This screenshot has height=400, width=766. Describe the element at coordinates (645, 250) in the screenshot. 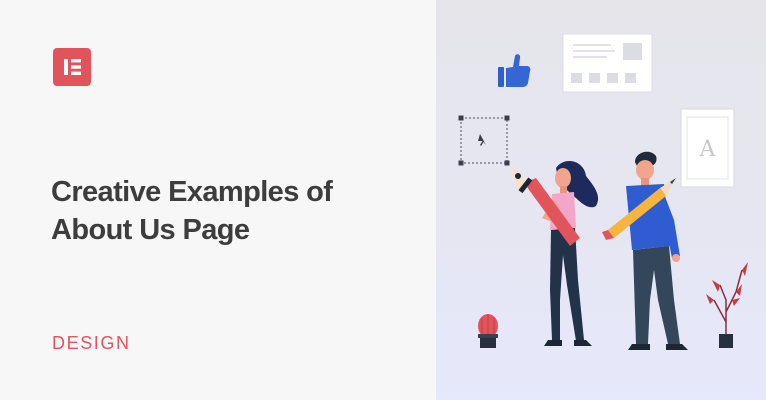

I see `man-figure` at that location.